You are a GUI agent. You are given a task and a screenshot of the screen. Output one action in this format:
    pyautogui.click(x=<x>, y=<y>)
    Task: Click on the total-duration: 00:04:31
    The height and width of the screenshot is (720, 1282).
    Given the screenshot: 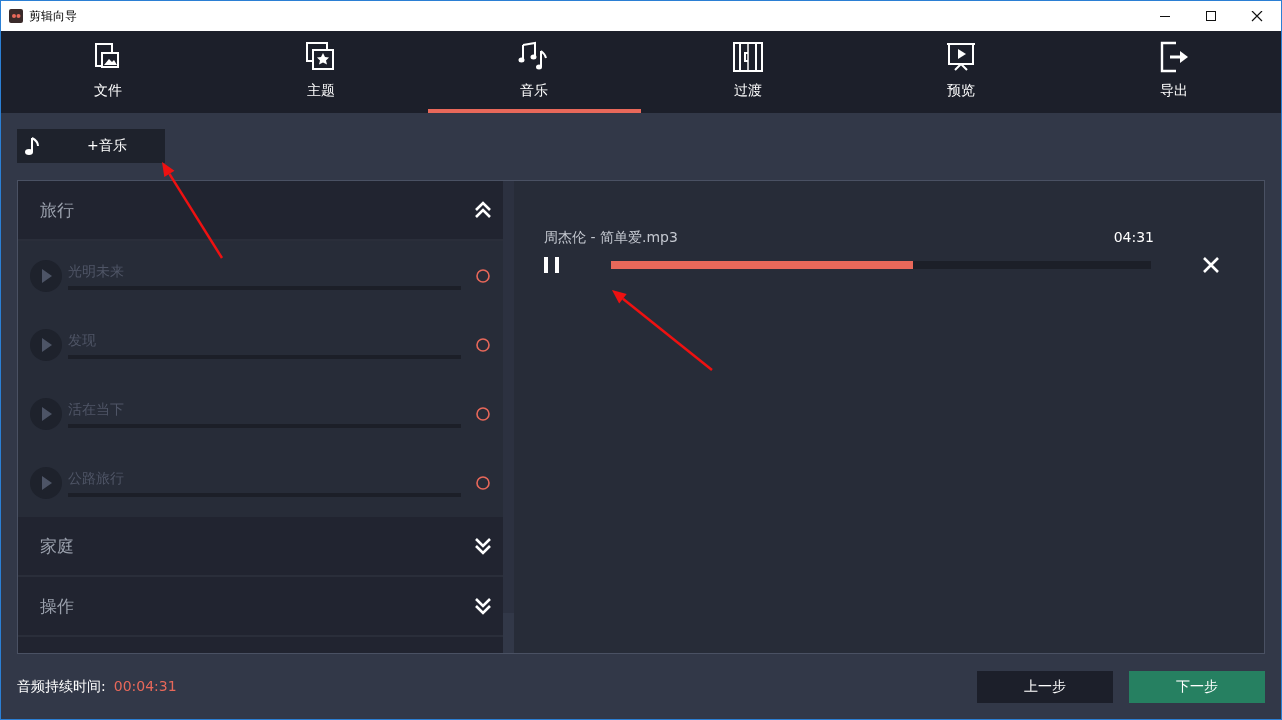 What is the action you would take?
    pyautogui.click(x=145, y=686)
    